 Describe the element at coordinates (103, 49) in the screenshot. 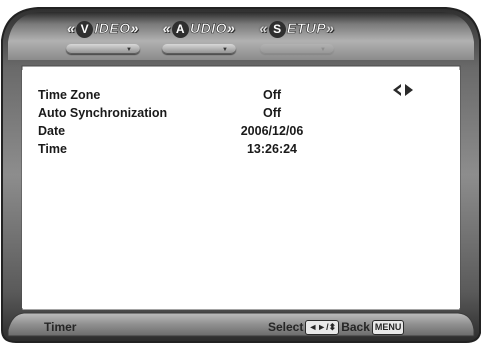

I see `tab-video-indicator: ▼` at that location.